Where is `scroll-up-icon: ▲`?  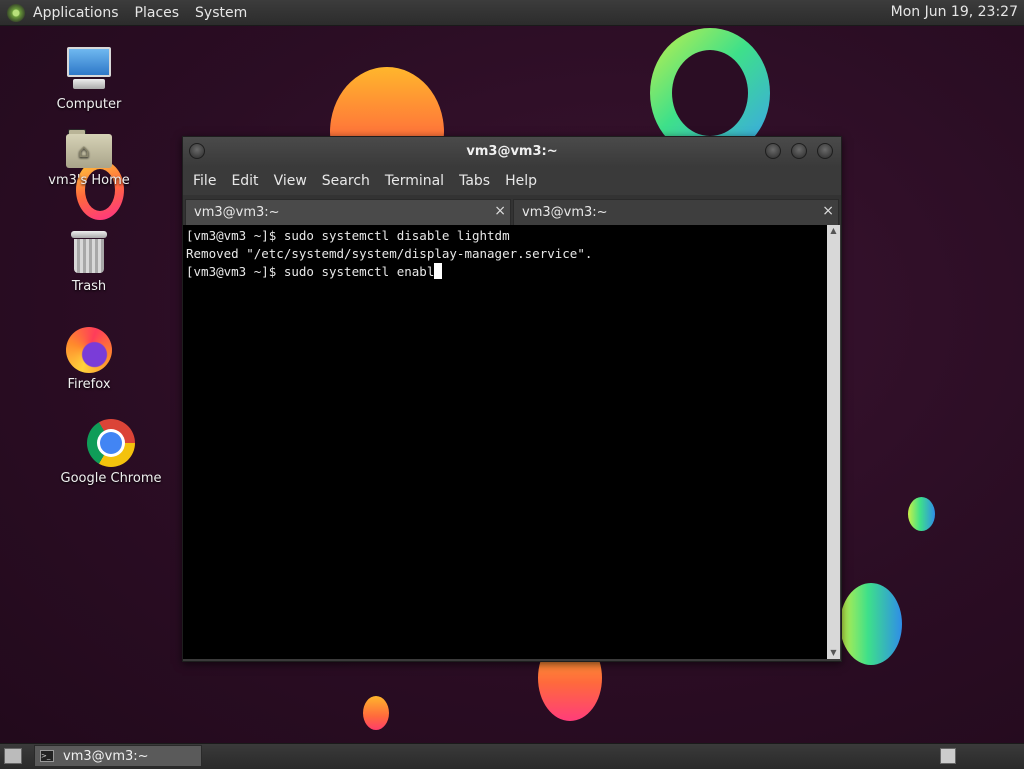 scroll-up-icon: ▲ is located at coordinates (833, 231).